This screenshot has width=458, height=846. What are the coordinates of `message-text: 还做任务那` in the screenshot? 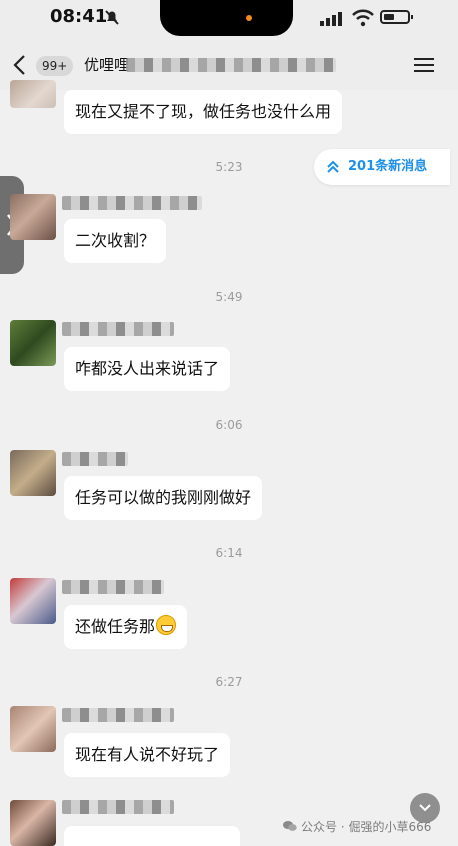 It's located at (115, 626).